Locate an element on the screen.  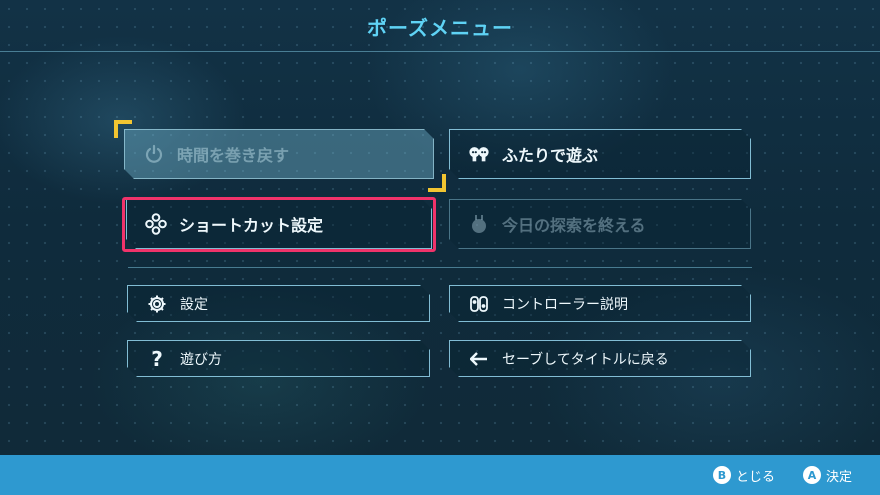
controller-guide-label: コントローラー説明 is located at coordinates (565, 304).